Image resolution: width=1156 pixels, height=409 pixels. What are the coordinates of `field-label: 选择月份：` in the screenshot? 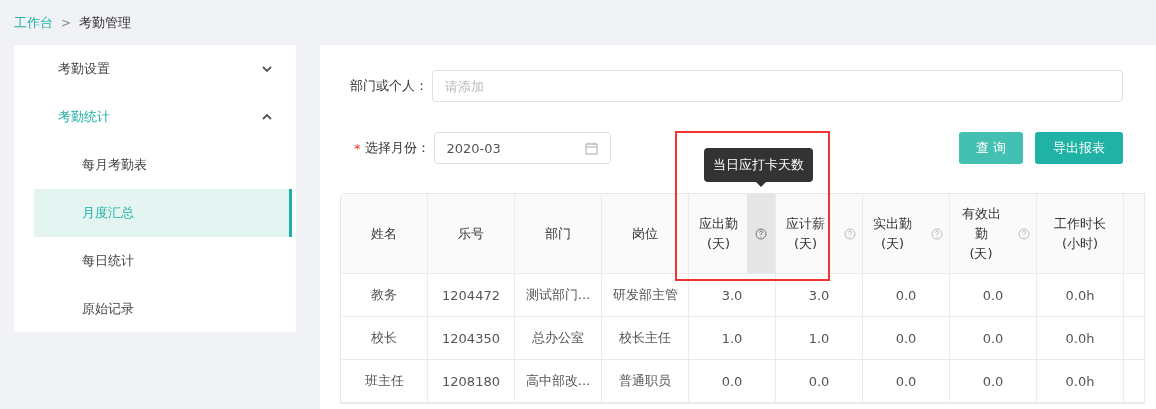 It's located at (397, 148).